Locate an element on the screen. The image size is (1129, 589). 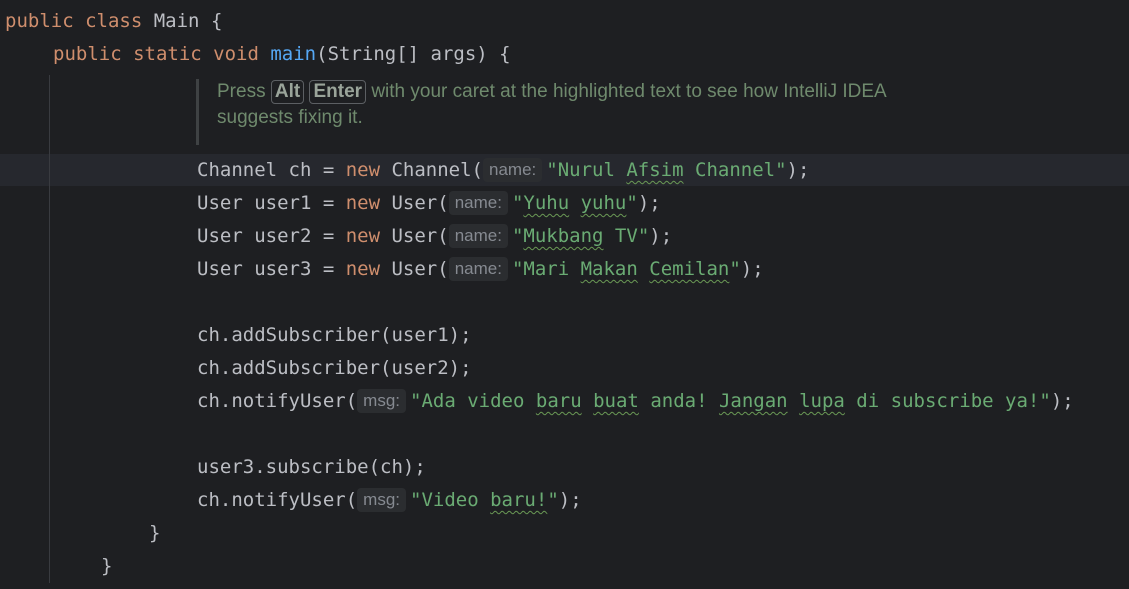
string-word: Jangan is located at coordinates (753, 401).